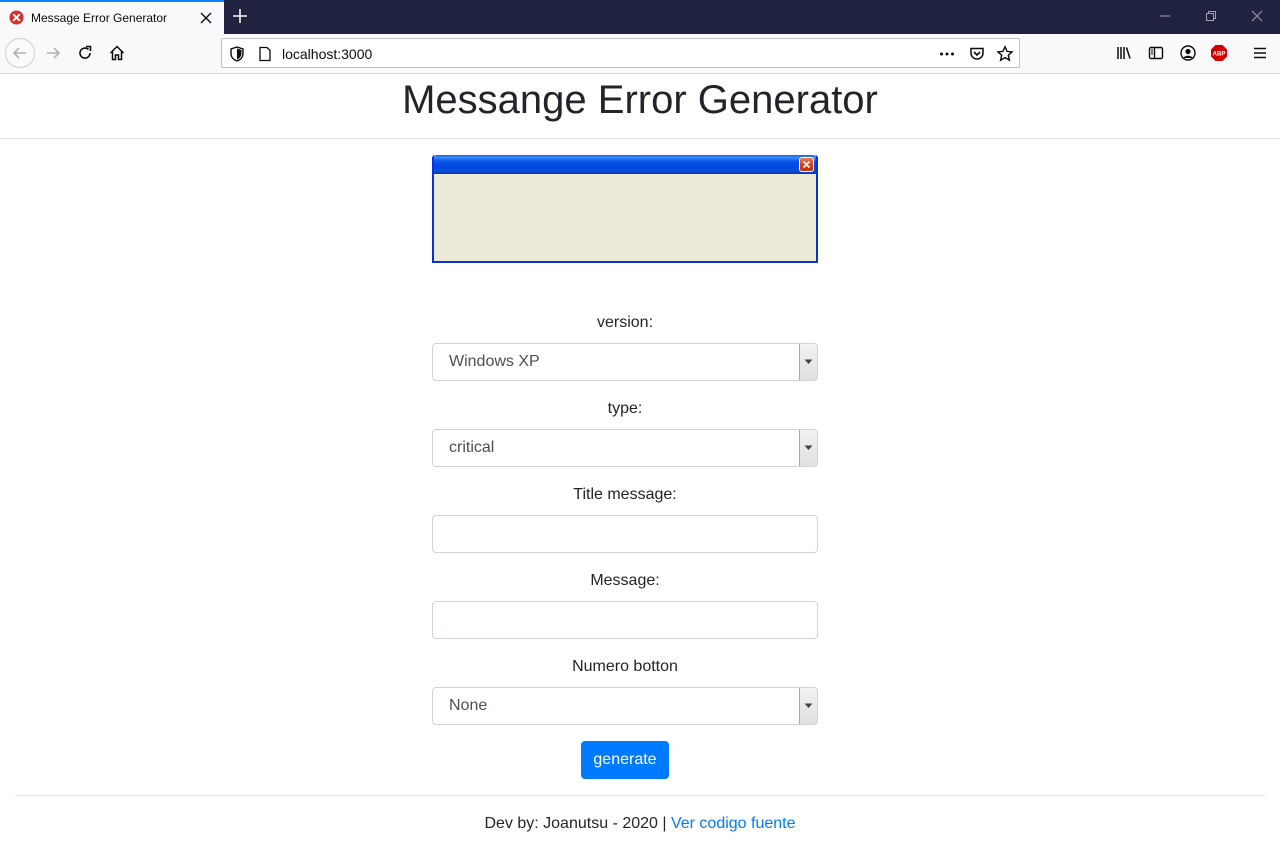 This screenshot has height=853, width=1280. Describe the element at coordinates (625, 534) in the screenshot. I see `title-message-input` at that location.